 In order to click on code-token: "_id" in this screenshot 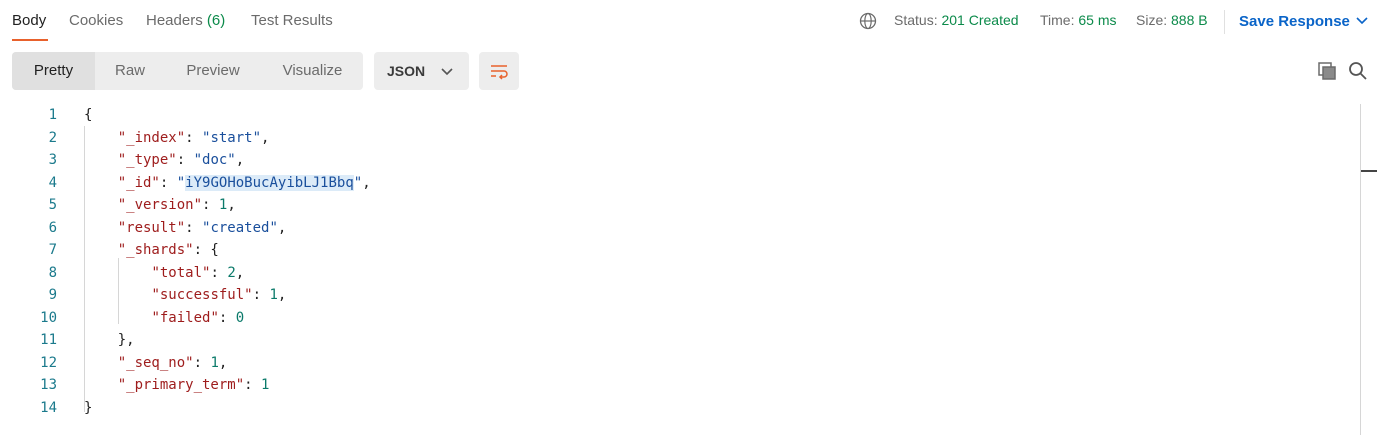, I will do `click(138, 182)`.